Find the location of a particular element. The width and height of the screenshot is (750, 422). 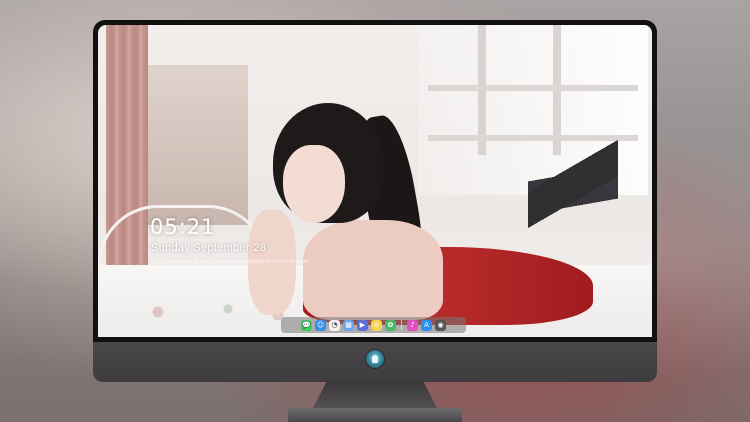

figure-body is located at coordinates (373, 270).